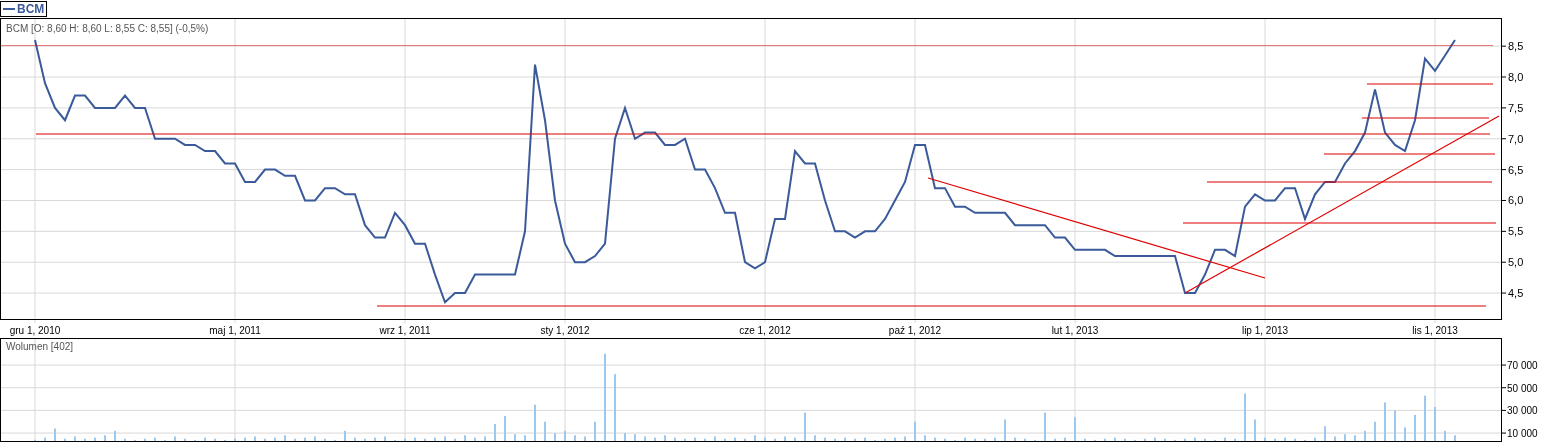  I want to click on y-tick-label: 50 000, so click(1522, 388).